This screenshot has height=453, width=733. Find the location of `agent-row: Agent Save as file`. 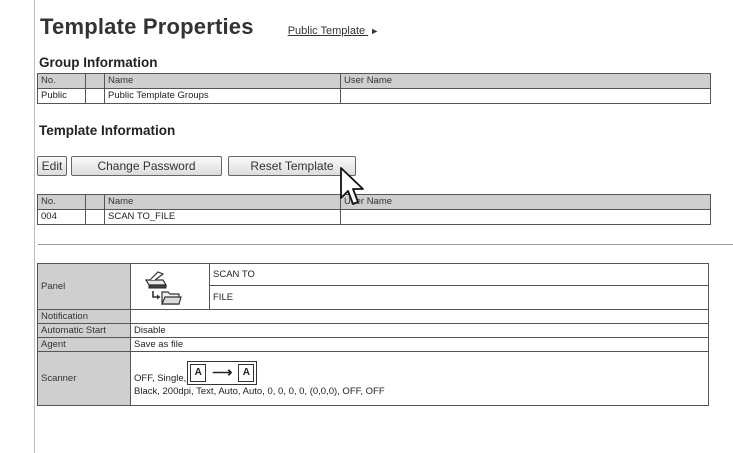

agent-row: Agent Save as file is located at coordinates (373, 344).